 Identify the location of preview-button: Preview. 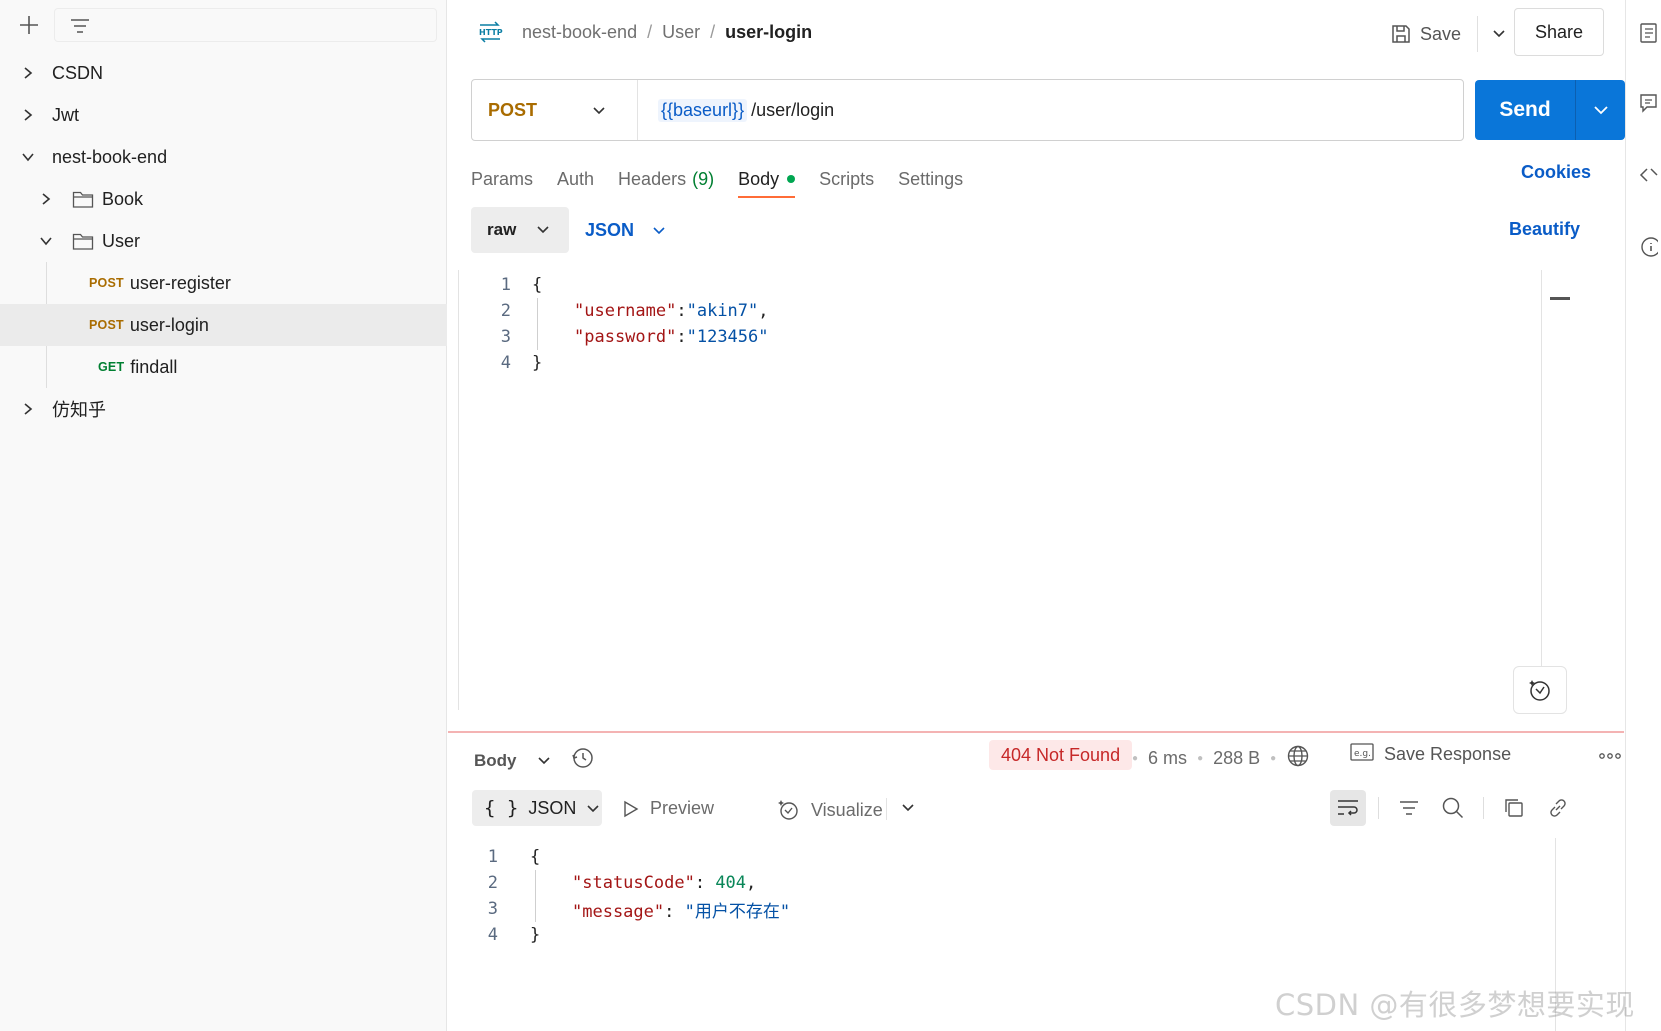
(668, 808).